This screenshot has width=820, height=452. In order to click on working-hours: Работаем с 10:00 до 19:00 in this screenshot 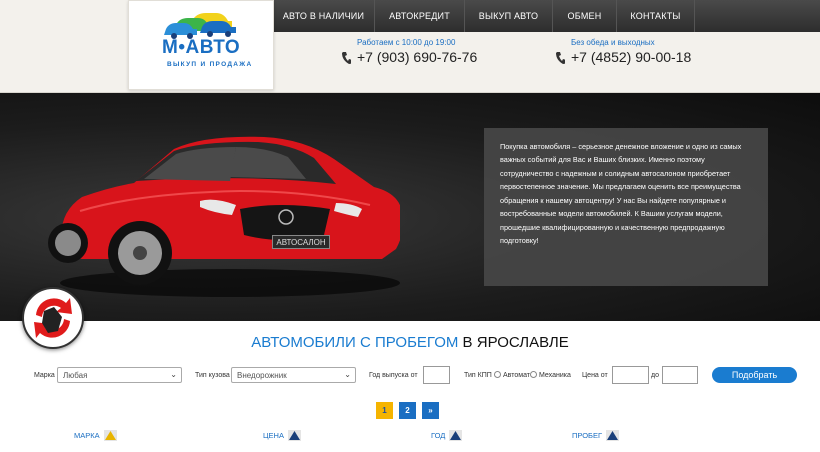, I will do `click(406, 42)`.